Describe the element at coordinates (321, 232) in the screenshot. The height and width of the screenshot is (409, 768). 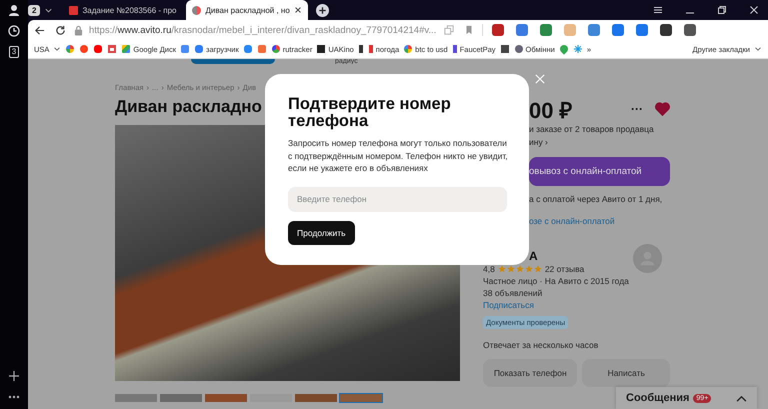
I see `continue-button: Продолжить` at that location.